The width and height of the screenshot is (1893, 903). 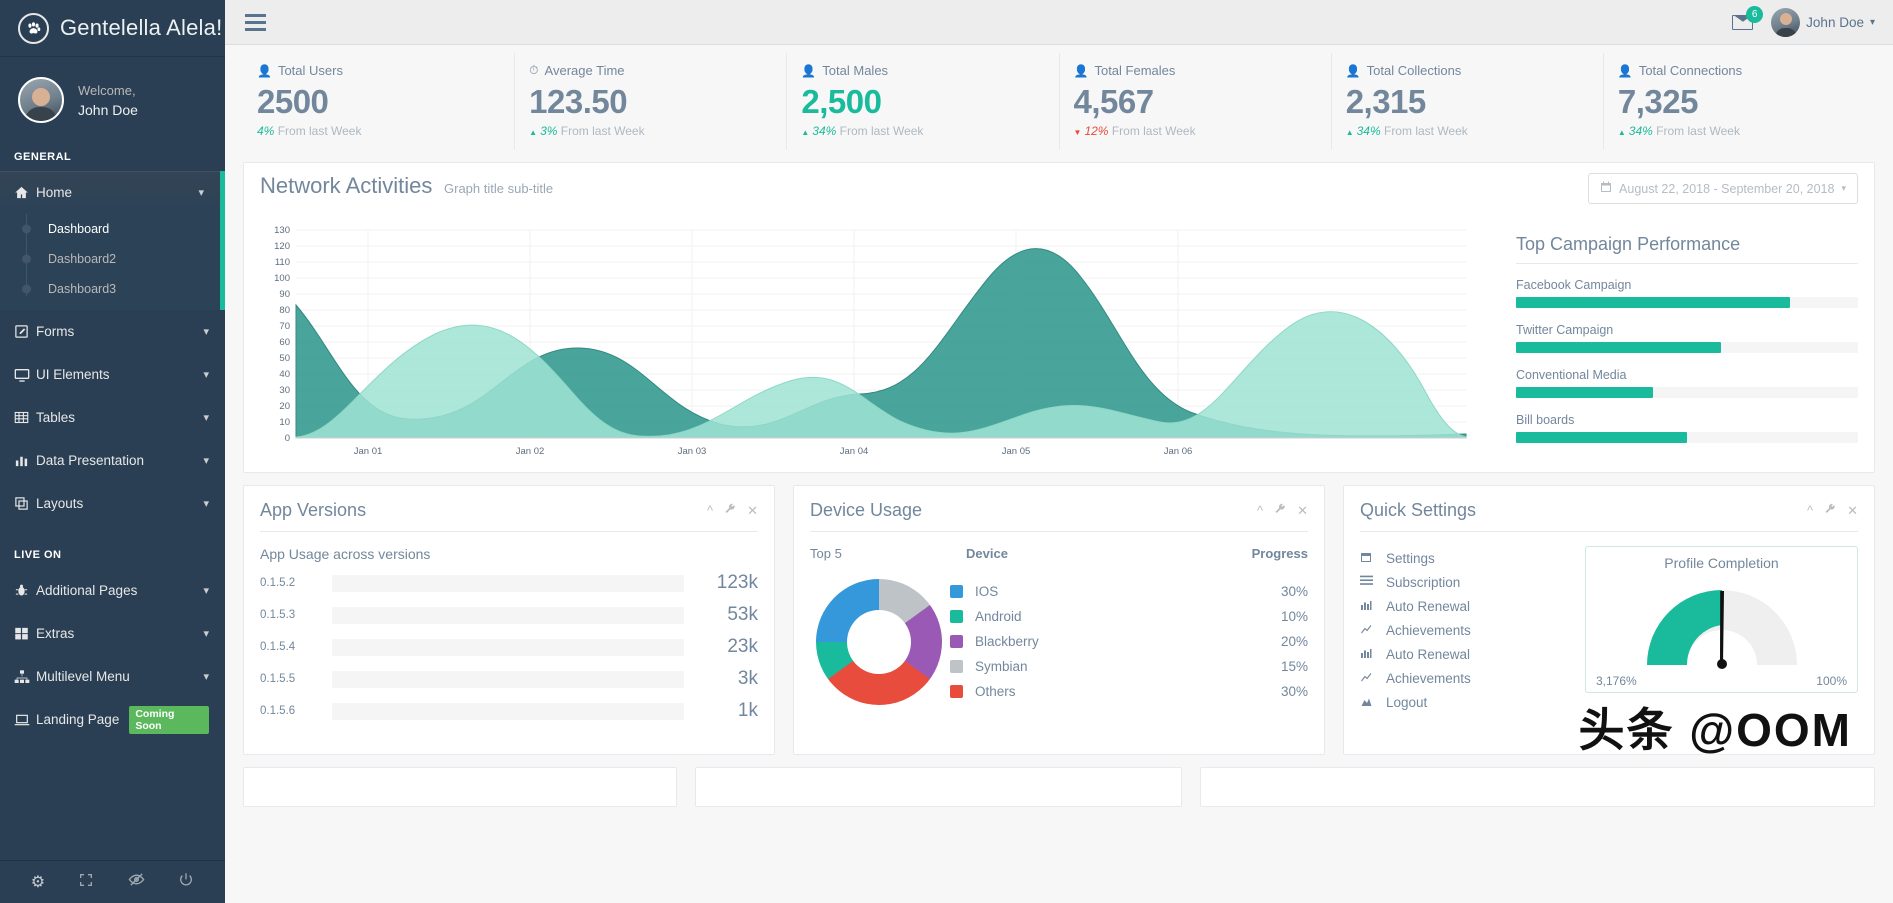 I want to click on app-version-row: 0.1.5.2 123k, so click(x=509, y=583).